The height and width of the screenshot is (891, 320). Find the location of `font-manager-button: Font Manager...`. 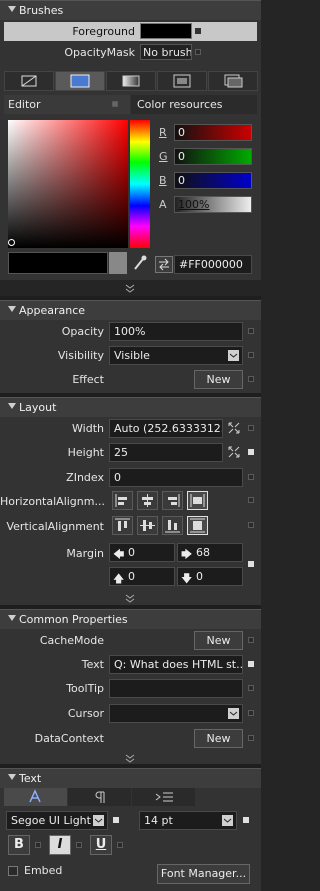

font-manager-button: Font Manager... is located at coordinates (203, 874).